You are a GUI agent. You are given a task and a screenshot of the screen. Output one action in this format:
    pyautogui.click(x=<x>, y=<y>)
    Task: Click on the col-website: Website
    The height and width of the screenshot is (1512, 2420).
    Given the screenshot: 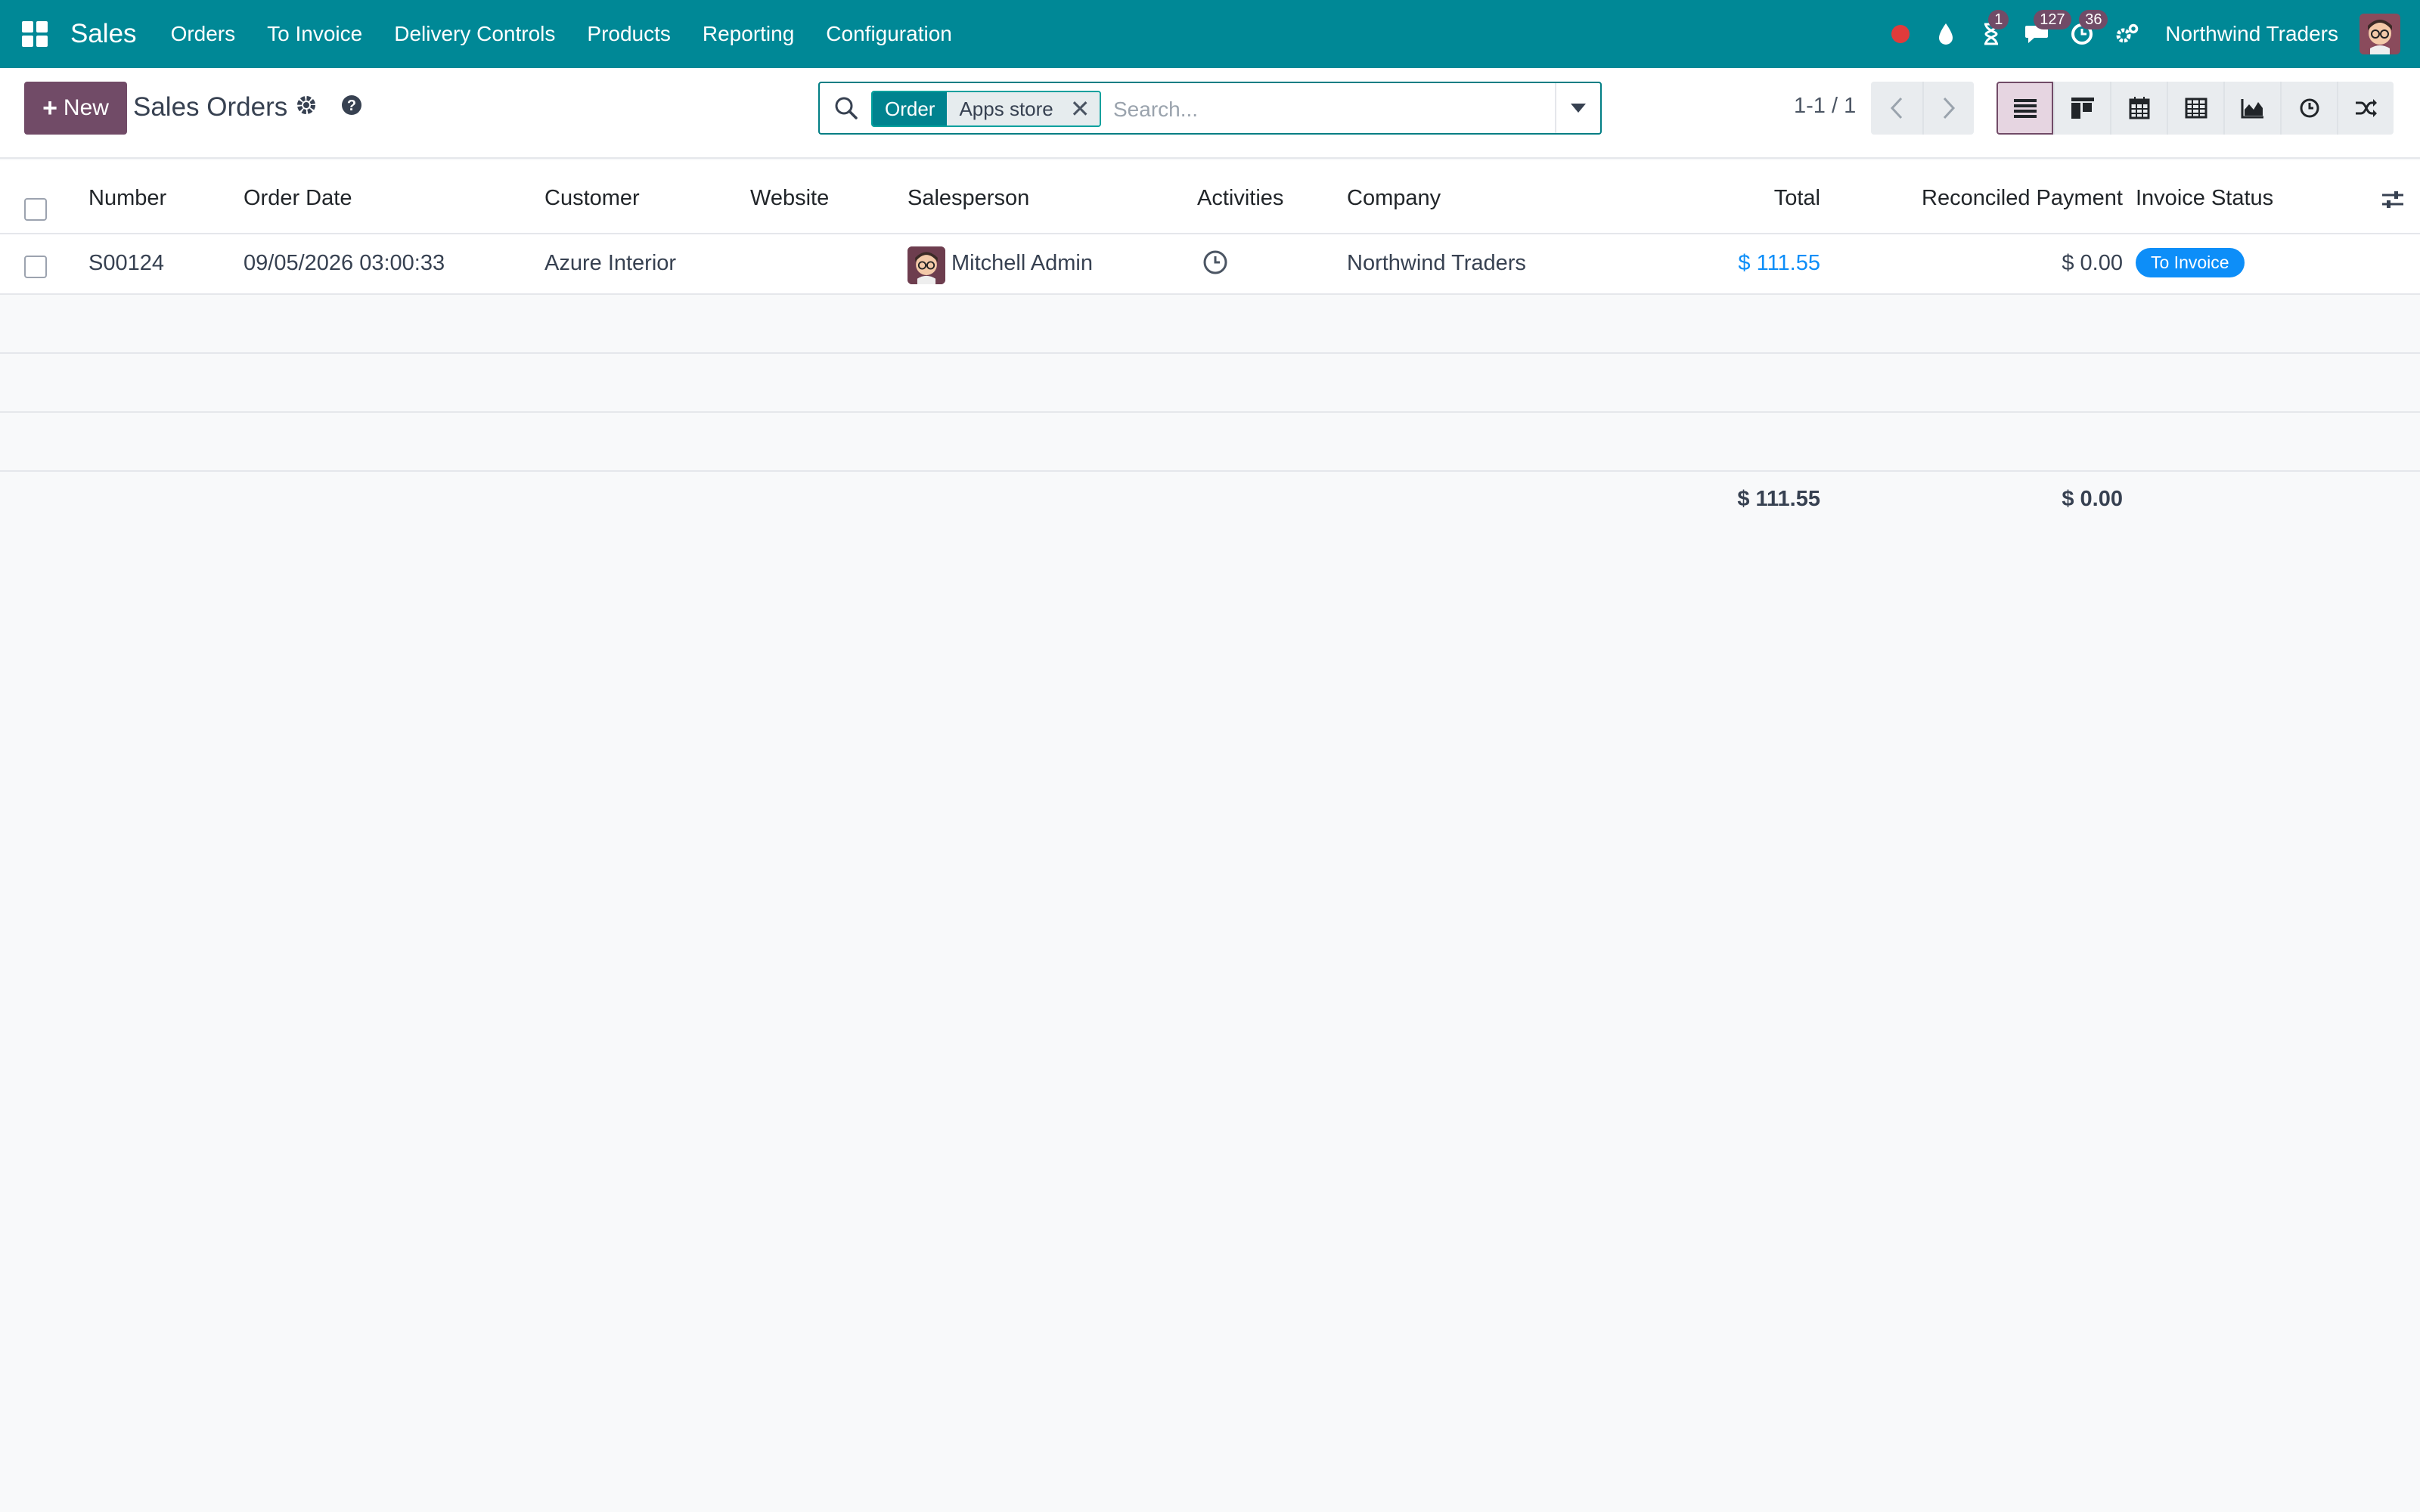 What is the action you would take?
    pyautogui.click(x=789, y=198)
    